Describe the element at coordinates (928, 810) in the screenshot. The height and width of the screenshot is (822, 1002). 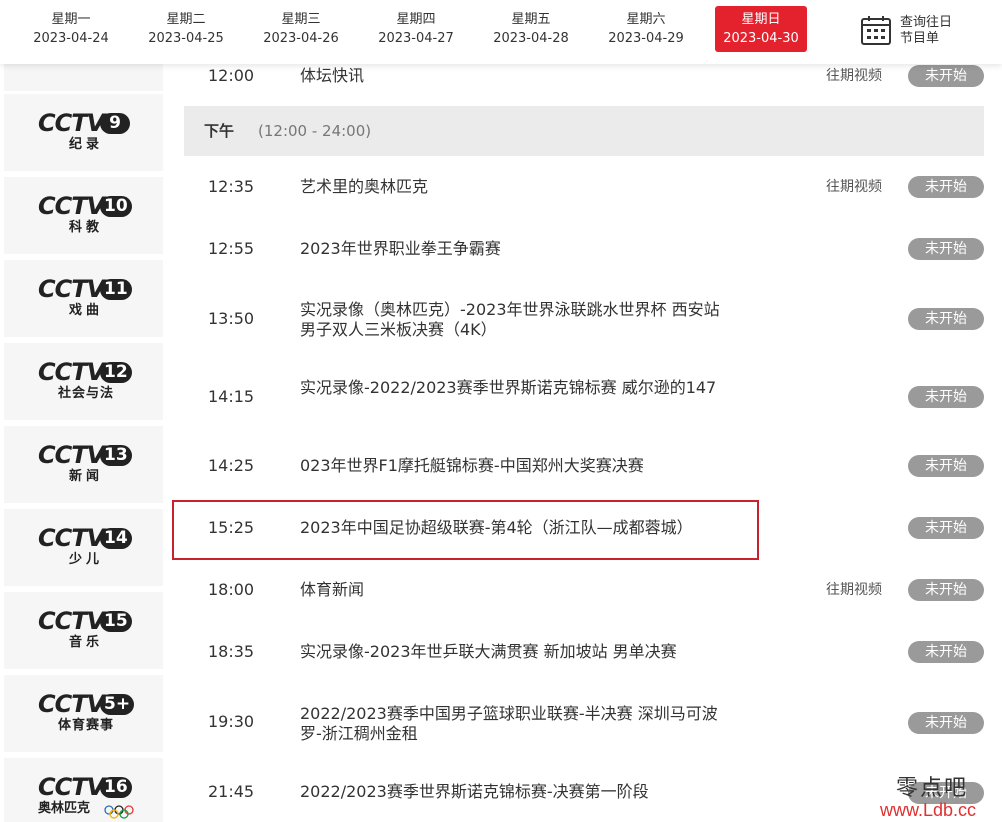
I see `watermark-url: www.Ldb.cc` at that location.